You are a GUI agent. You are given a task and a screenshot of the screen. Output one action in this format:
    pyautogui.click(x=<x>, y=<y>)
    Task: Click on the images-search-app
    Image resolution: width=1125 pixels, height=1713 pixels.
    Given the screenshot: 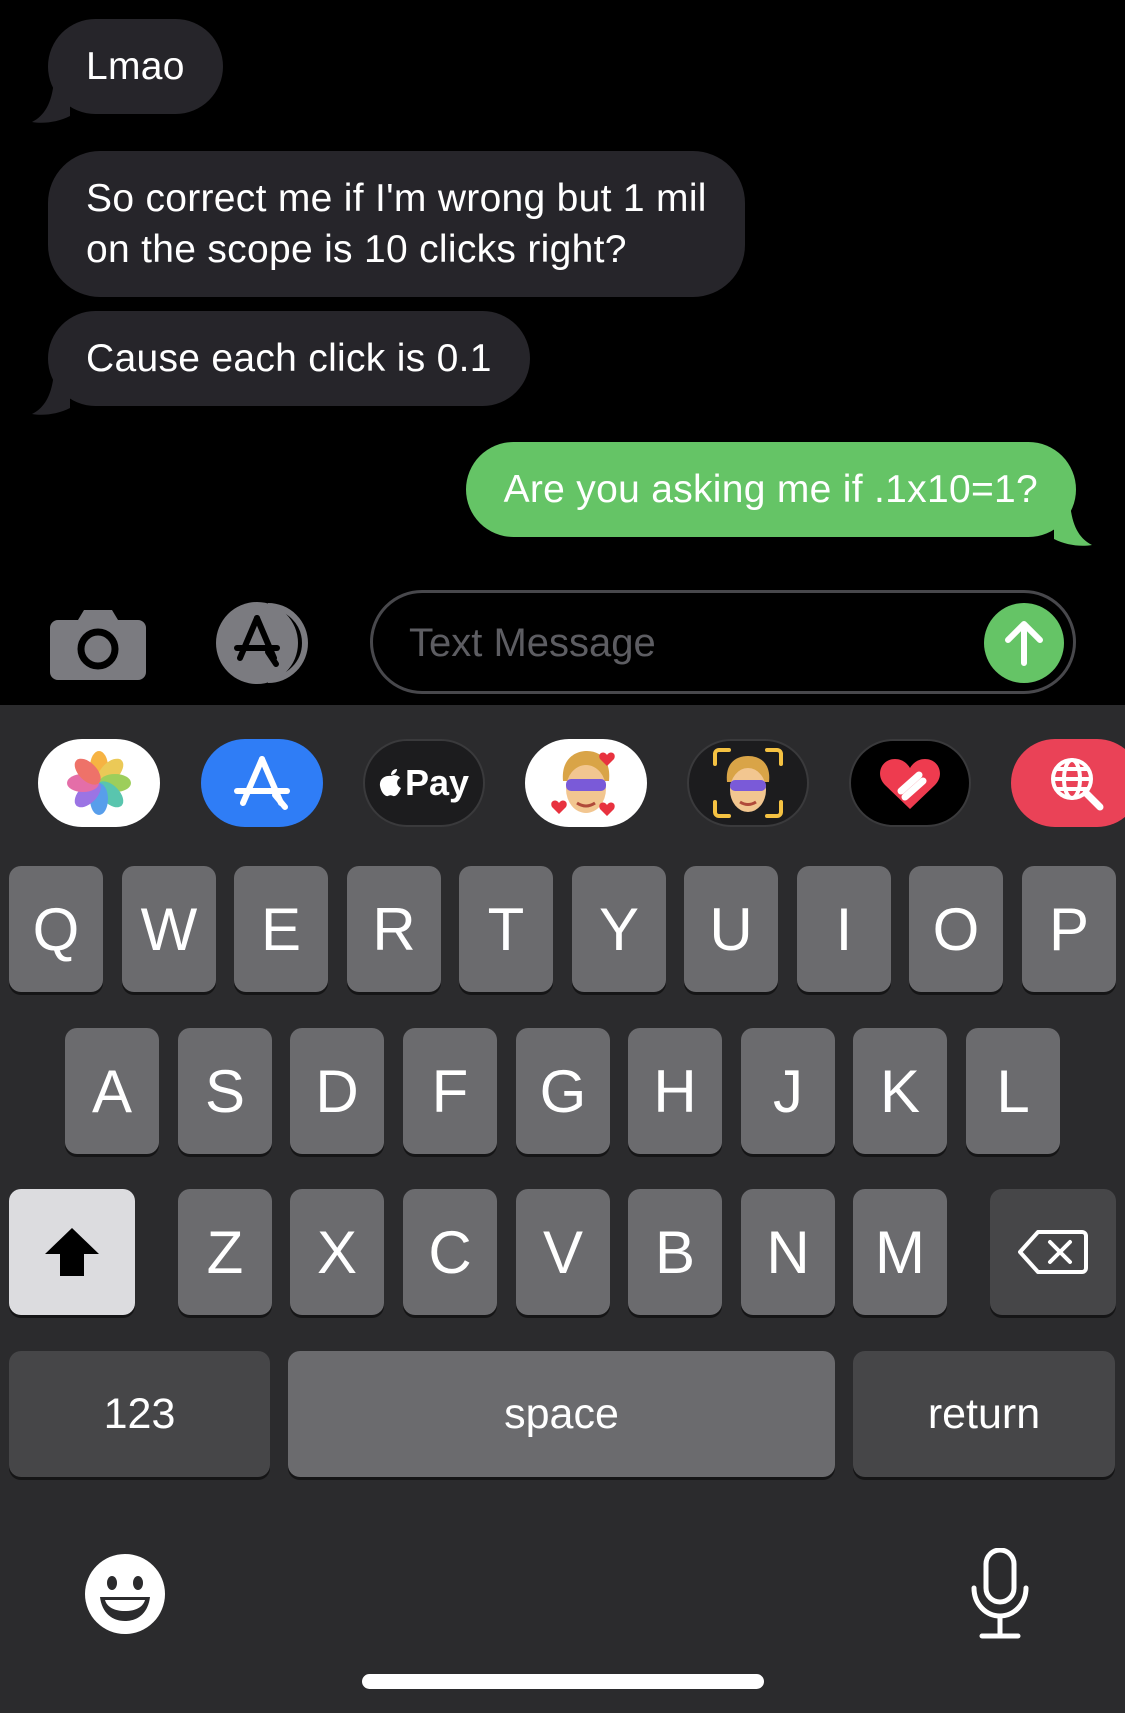 What is the action you would take?
    pyautogui.click(x=1068, y=783)
    